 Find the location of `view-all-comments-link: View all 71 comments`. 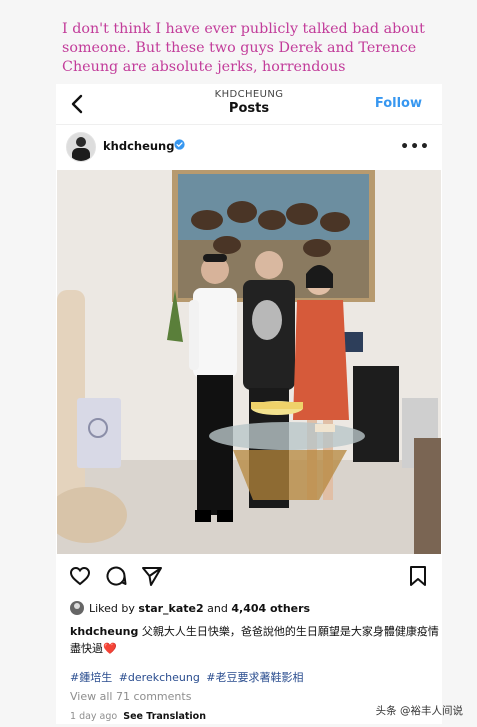

view-all-comments-link: View all 71 comments is located at coordinates (130, 696).